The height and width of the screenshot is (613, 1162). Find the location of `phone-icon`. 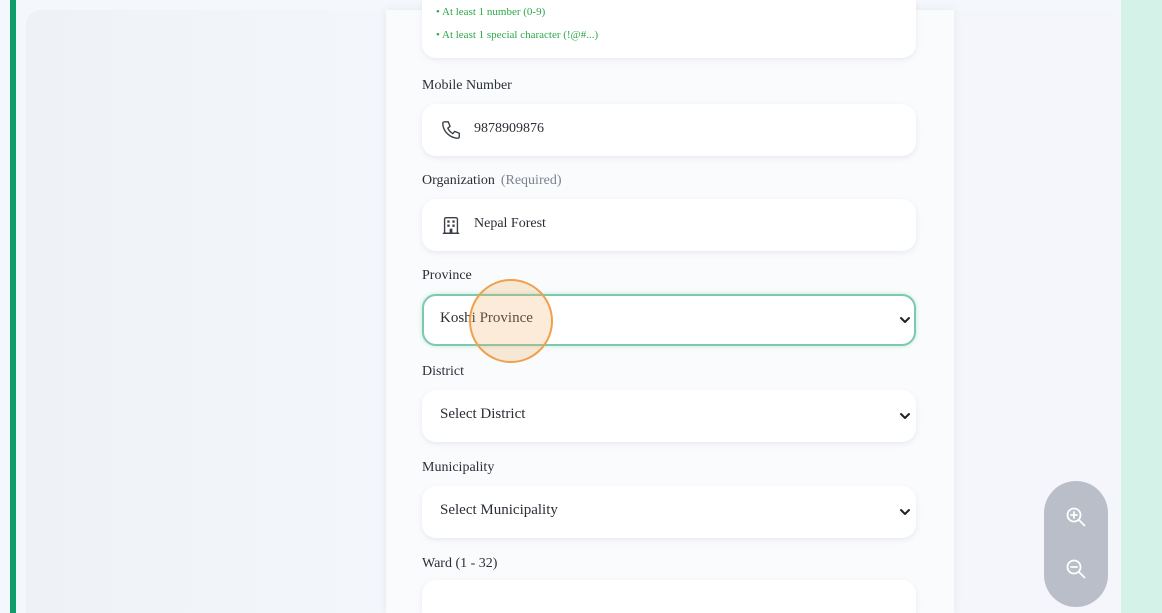

phone-icon is located at coordinates (451, 130).